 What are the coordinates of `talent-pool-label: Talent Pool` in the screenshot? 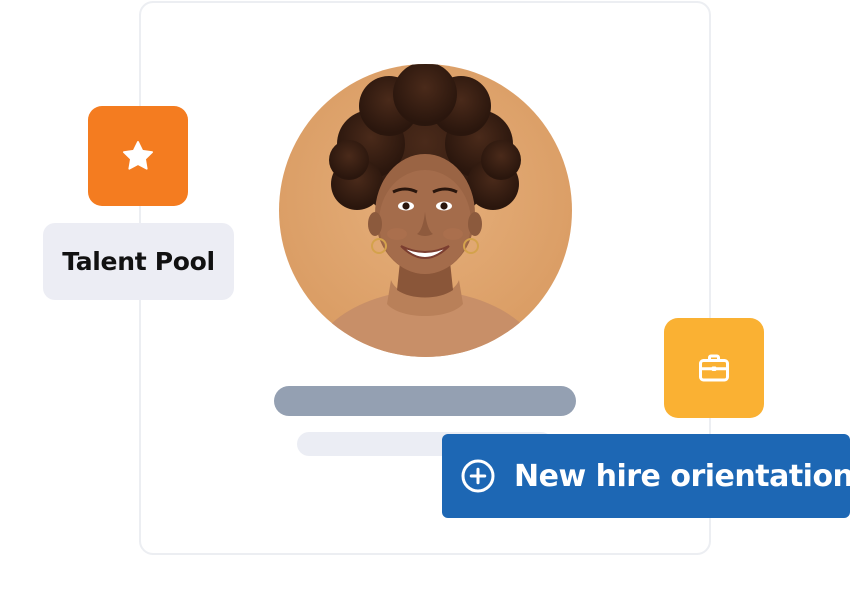 It's located at (138, 261).